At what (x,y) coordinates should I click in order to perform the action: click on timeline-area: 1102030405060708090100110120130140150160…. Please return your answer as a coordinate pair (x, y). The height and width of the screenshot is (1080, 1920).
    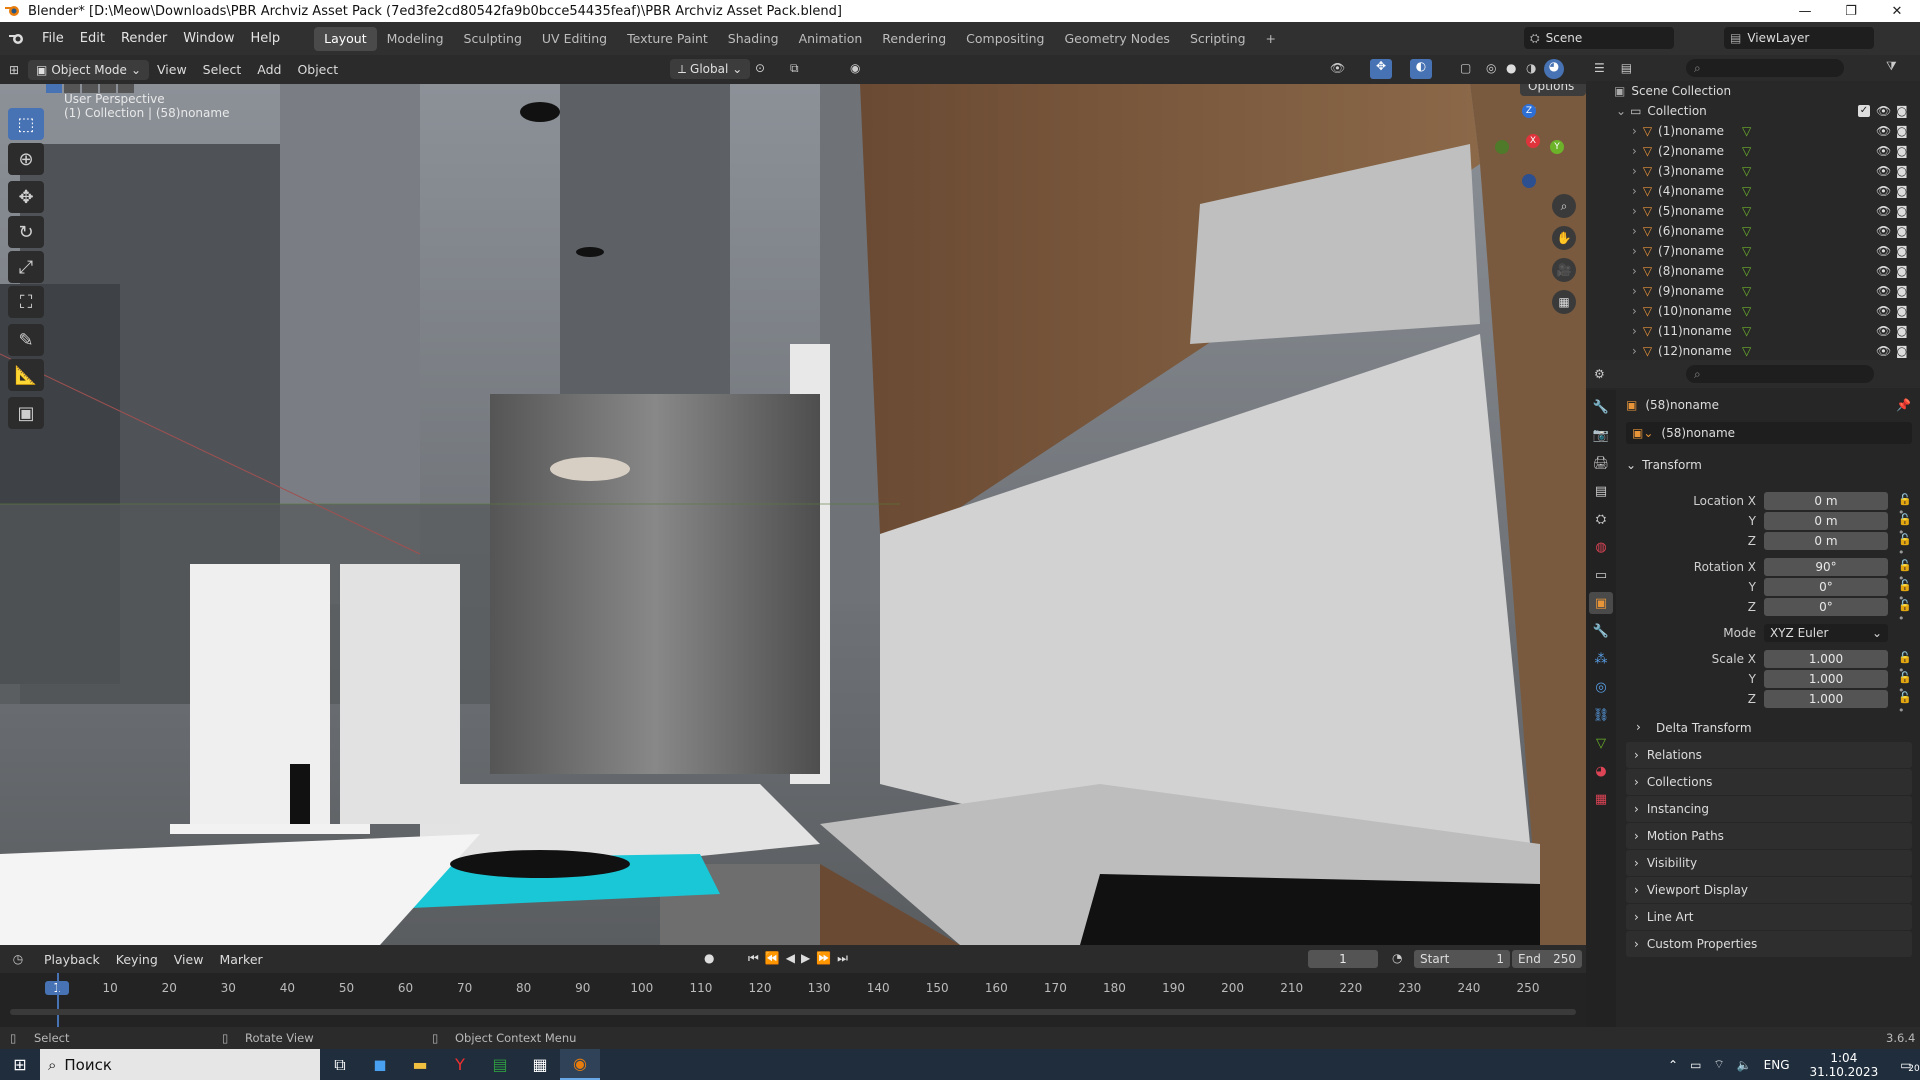
    Looking at the image, I should click on (793, 1000).